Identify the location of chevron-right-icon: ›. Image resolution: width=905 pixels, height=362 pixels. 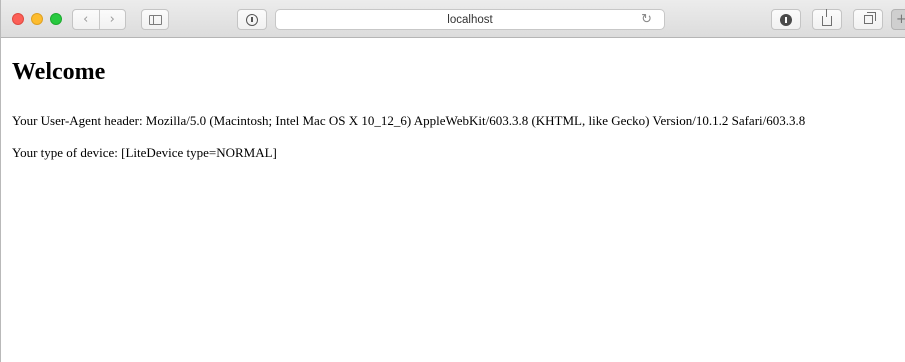
(112, 19).